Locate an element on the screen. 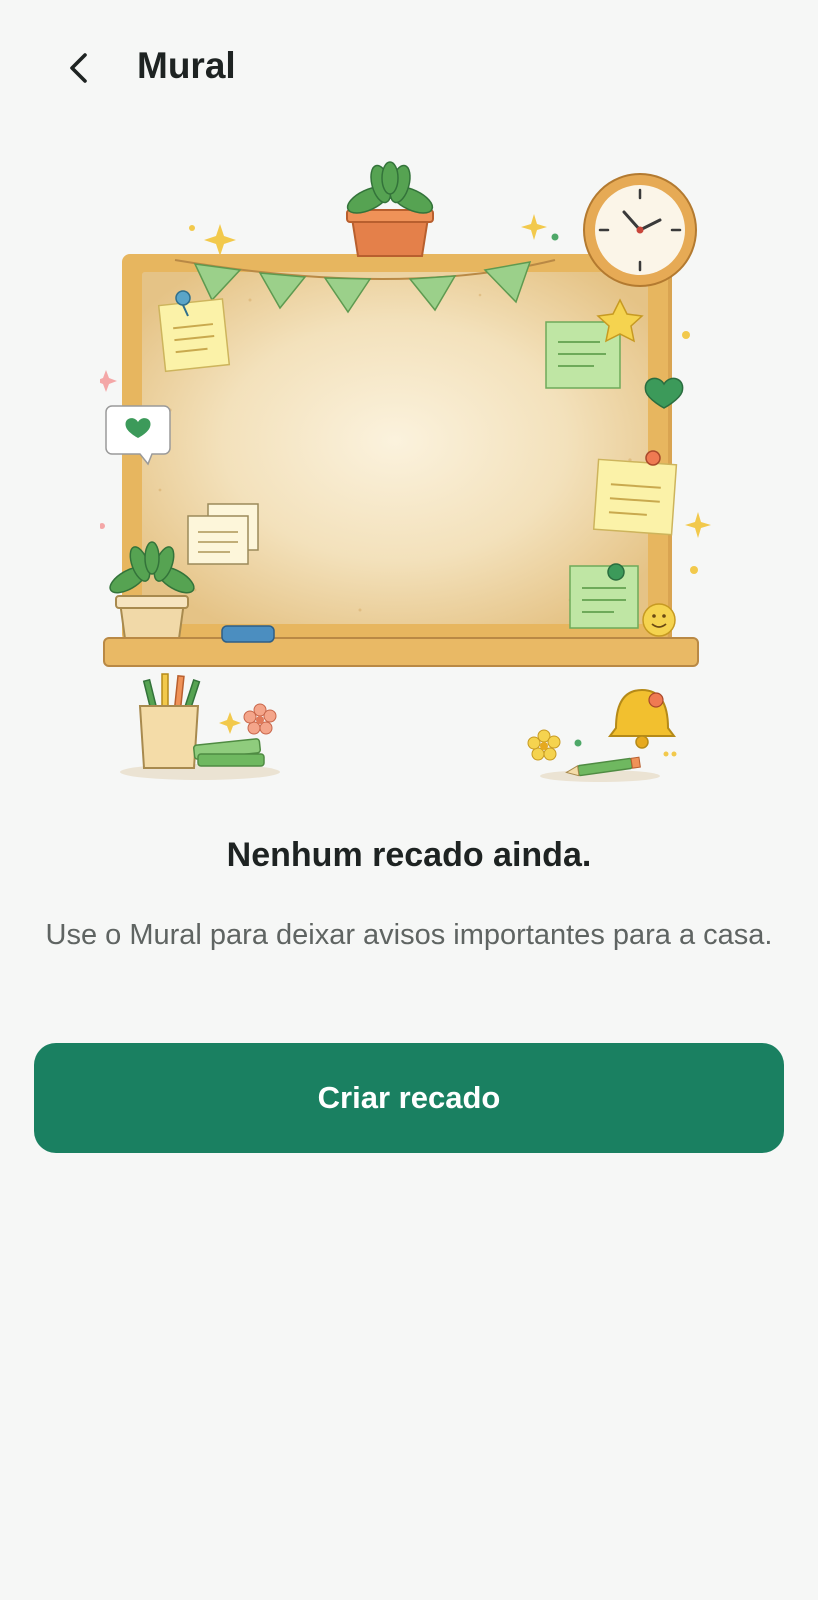 This screenshot has height=1600, width=818. top-app-bar: Mural is located at coordinates (409, 65).